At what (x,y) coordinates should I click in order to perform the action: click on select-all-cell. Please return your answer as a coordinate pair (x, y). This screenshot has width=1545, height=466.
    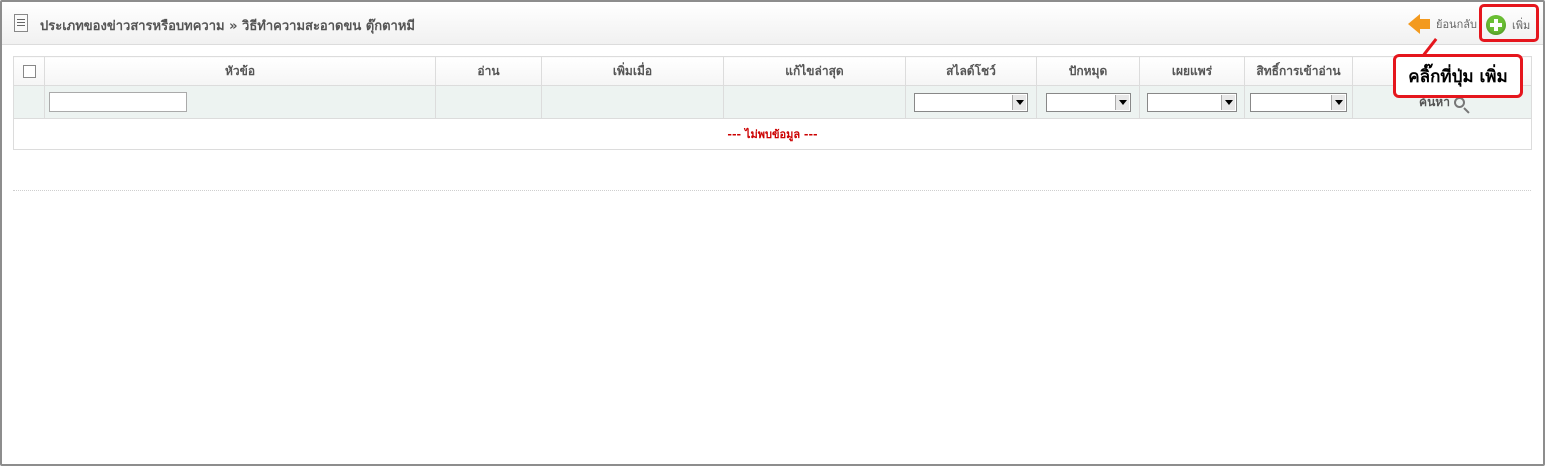
    Looking at the image, I should click on (29, 71).